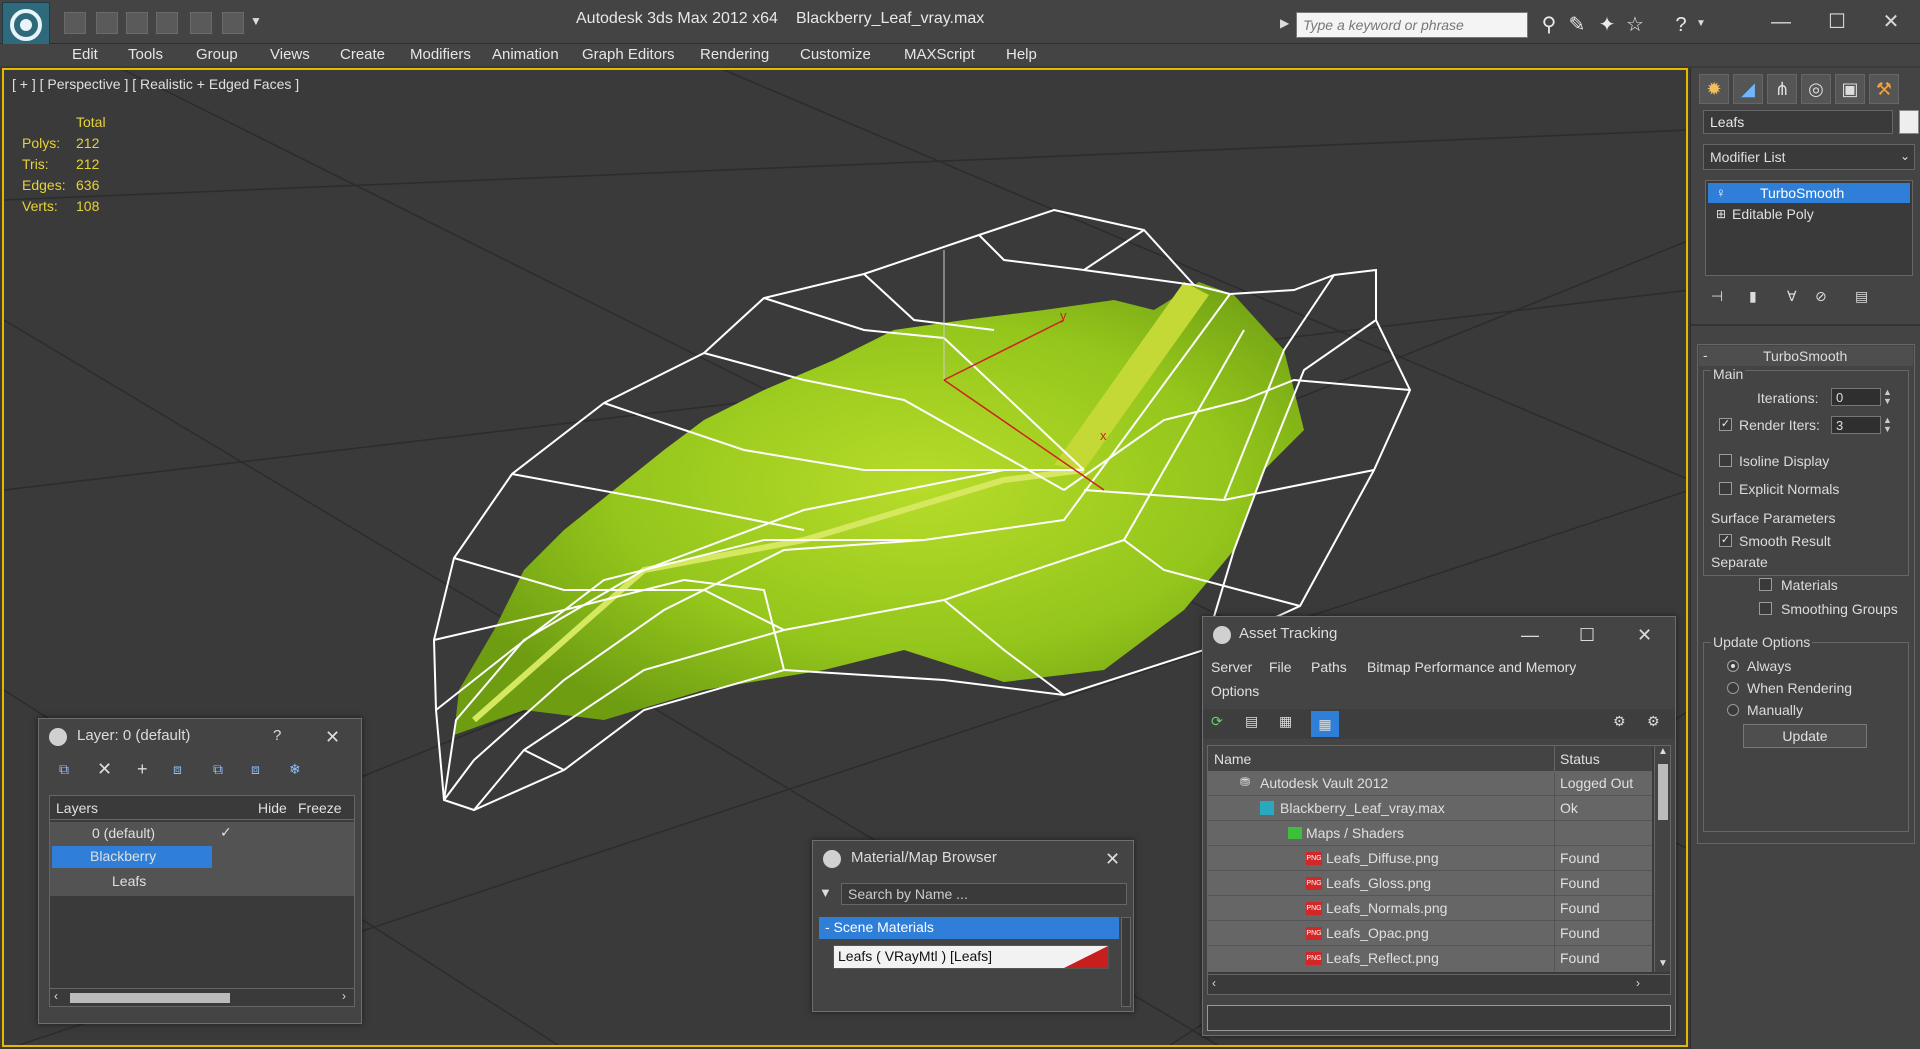 The height and width of the screenshot is (1049, 1920). What do you see at coordinates (26, 25) in the screenshot?
I see `app-menu-logo-icon` at bounding box center [26, 25].